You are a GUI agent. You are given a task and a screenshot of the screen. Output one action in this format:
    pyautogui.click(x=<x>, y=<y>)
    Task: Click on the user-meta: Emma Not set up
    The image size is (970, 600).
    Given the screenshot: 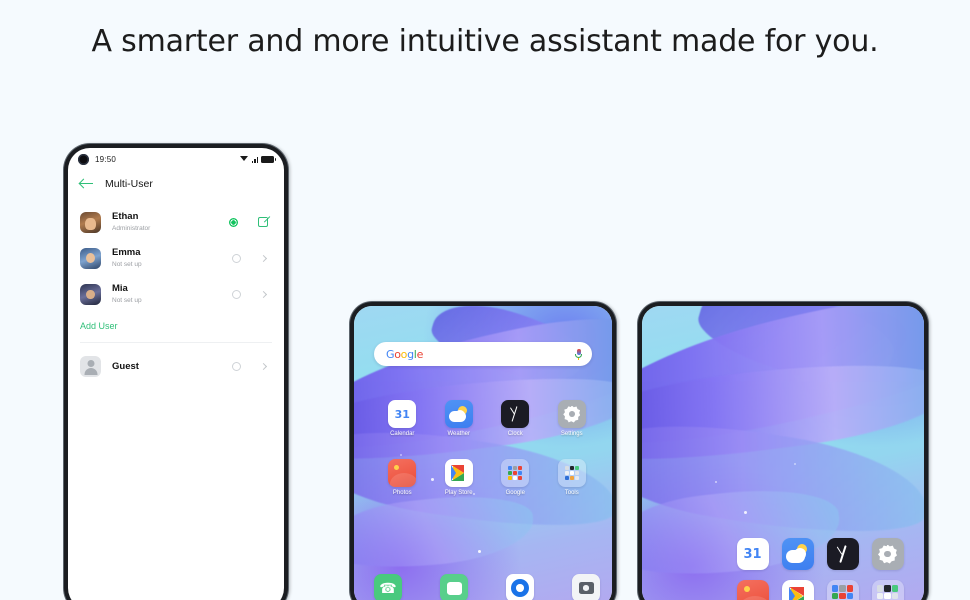 What is the action you would take?
    pyautogui.click(x=172, y=258)
    